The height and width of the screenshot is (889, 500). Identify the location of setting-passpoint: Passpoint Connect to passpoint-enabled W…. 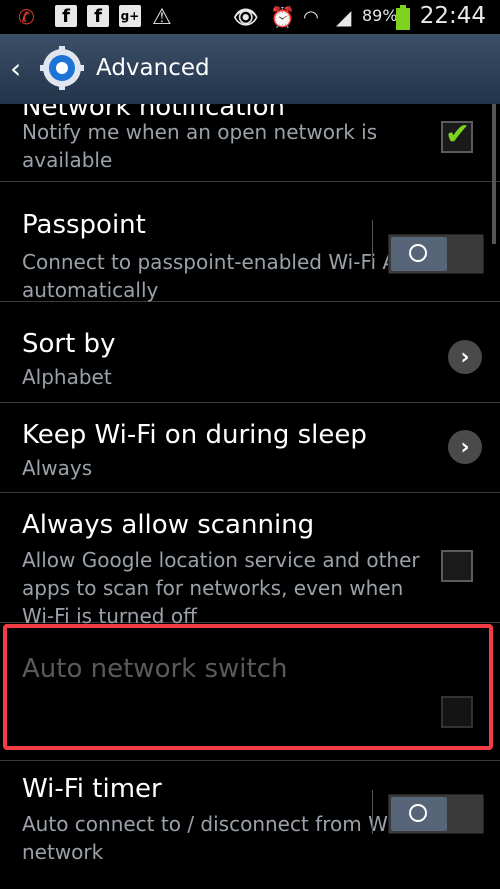
(250, 242).